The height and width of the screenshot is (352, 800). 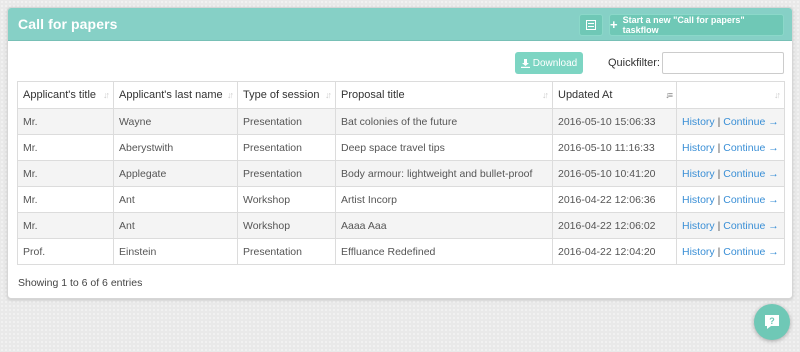 What do you see at coordinates (614, 251) in the screenshot?
I see `cell-updated: 2016-04-22 12:04:20` at bounding box center [614, 251].